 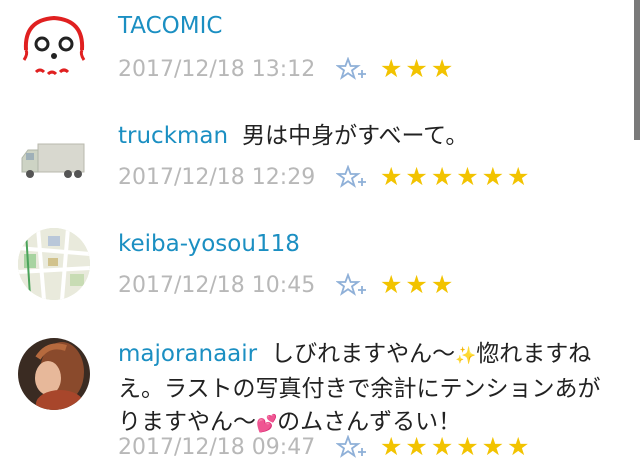 What do you see at coordinates (361, 26) in the screenshot?
I see `comment-body: TACOMIC` at bounding box center [361, 26].